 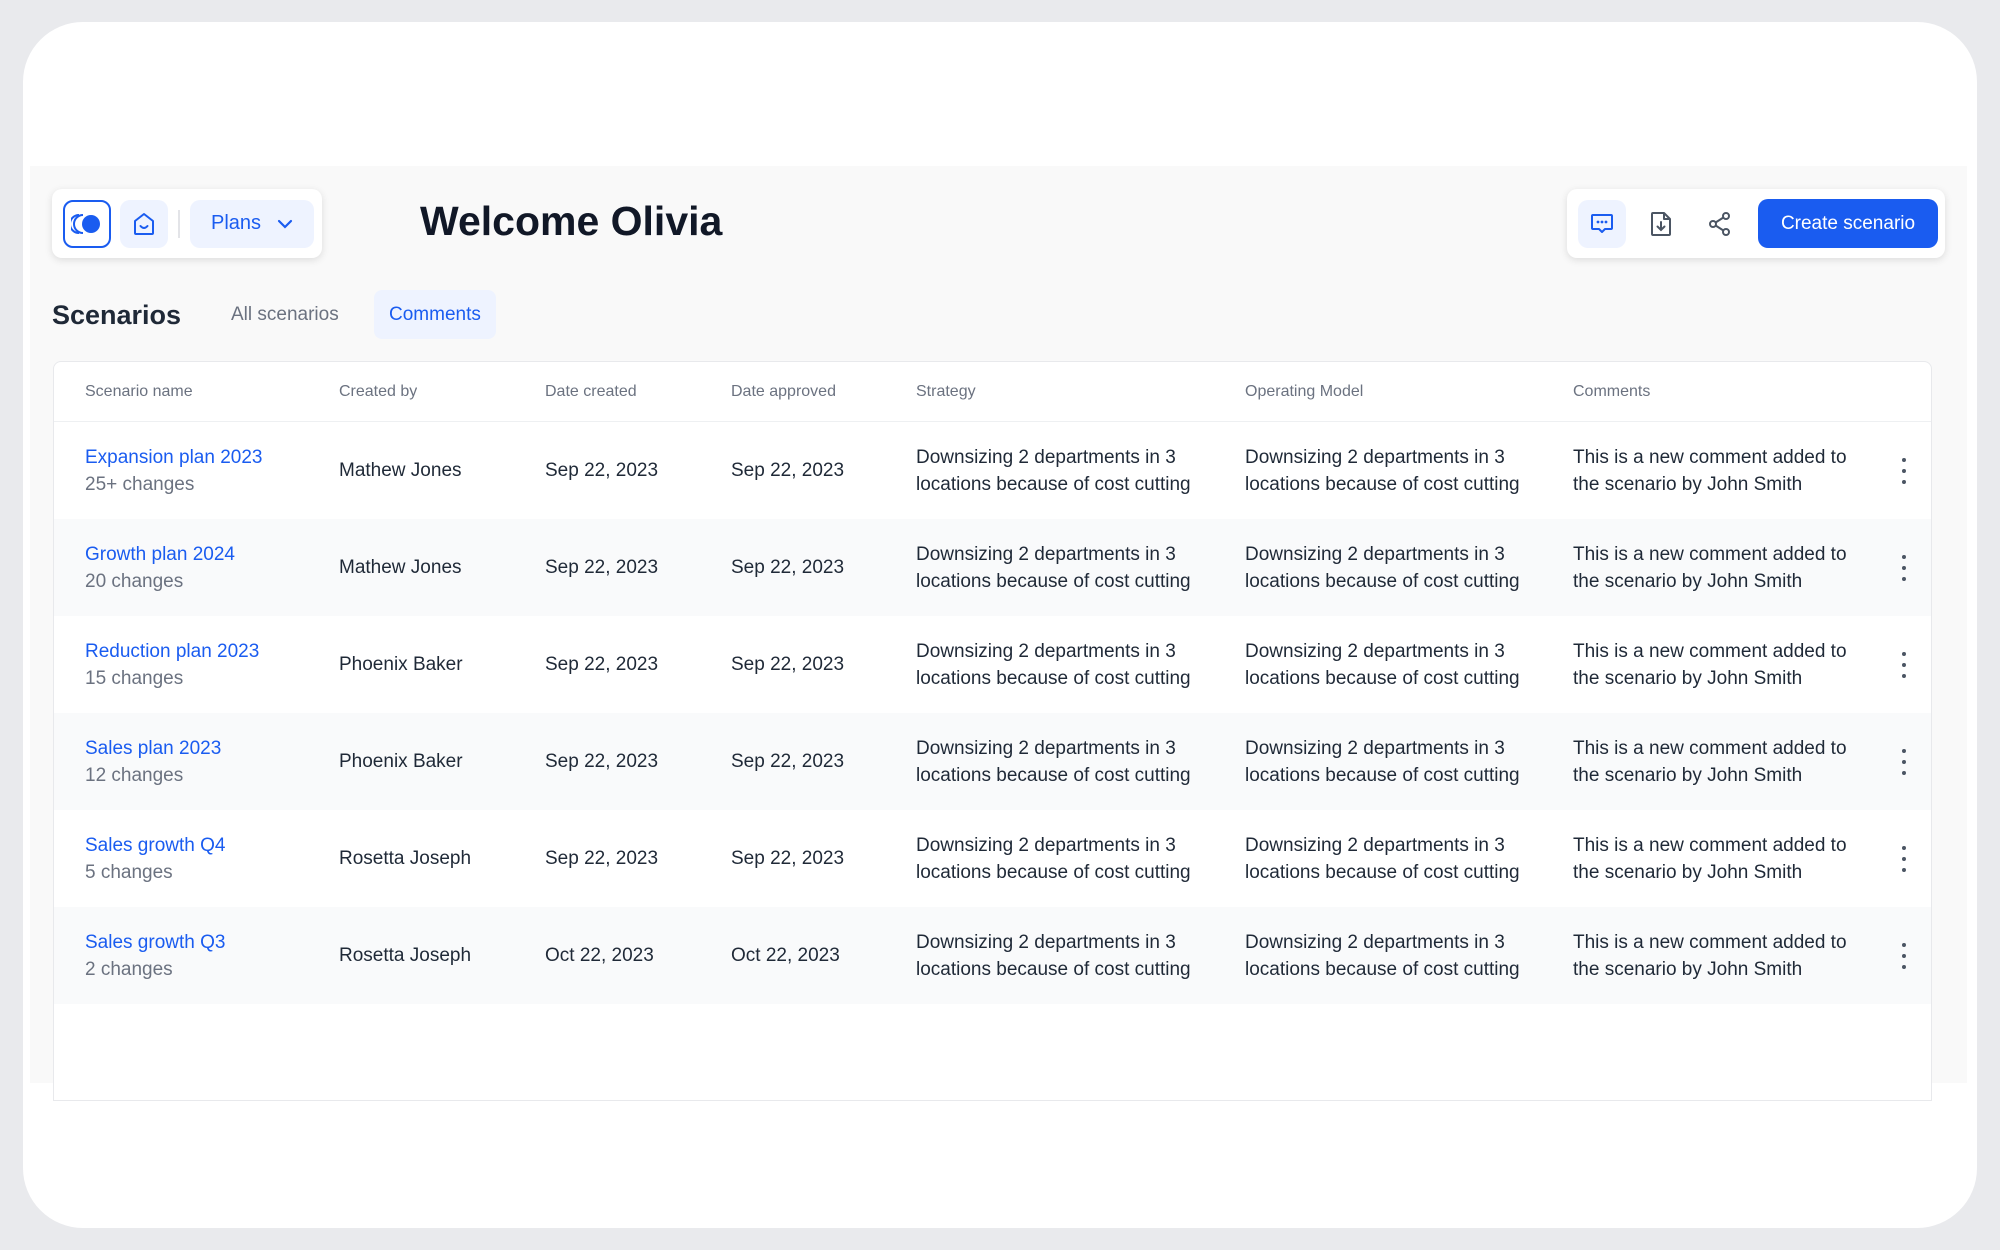 I want to click on tab-all-scenarios: All scenarios, so click(x=285, y=314).